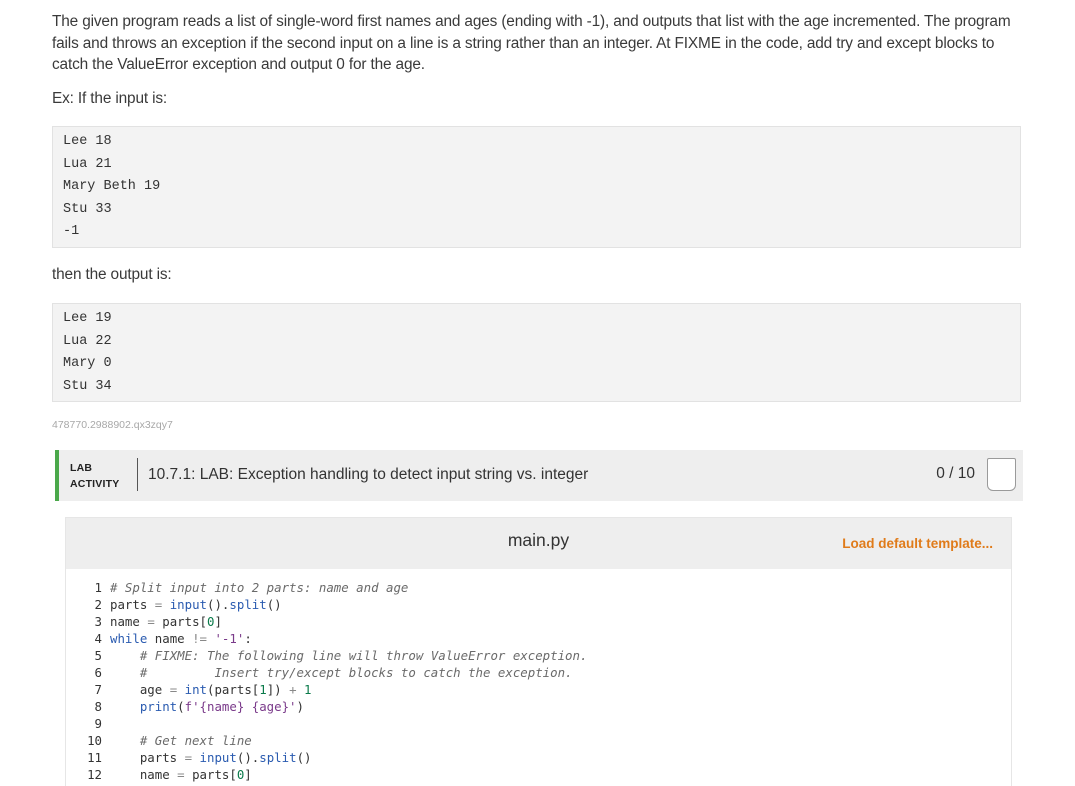 This screenshot has width=1075, height=786. What do you see at coordinates (98, 587) in the screenshot?
I see `line-number: 1` at bounding box center [98, 587].